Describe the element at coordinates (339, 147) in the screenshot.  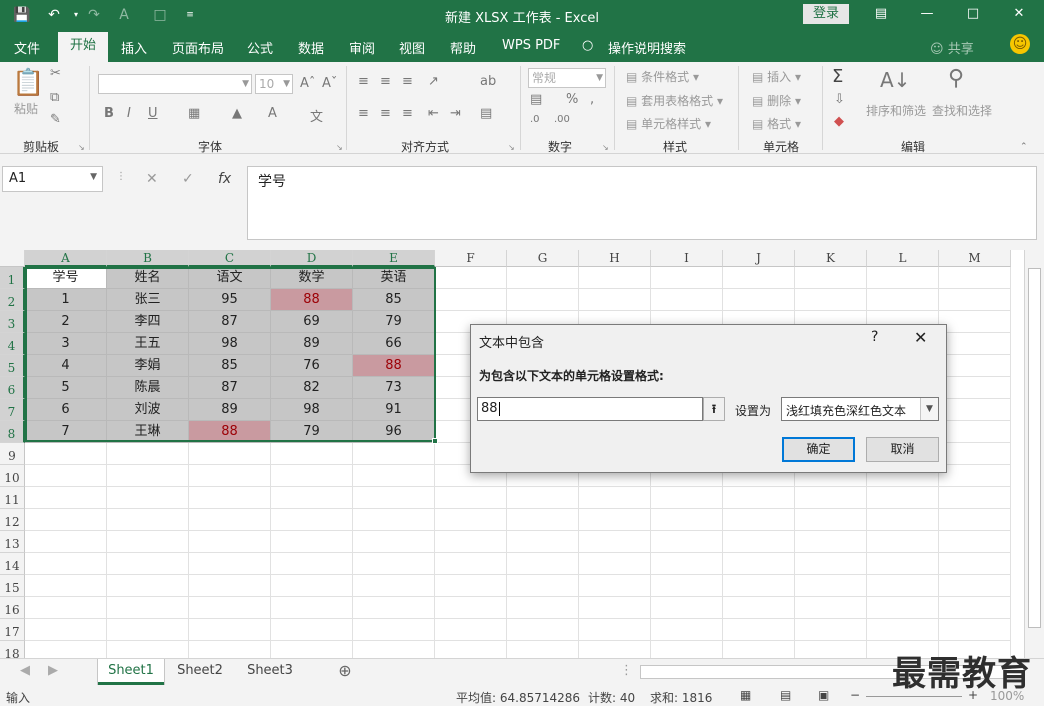
I see `font-launcher-icon: ↘` at that location.